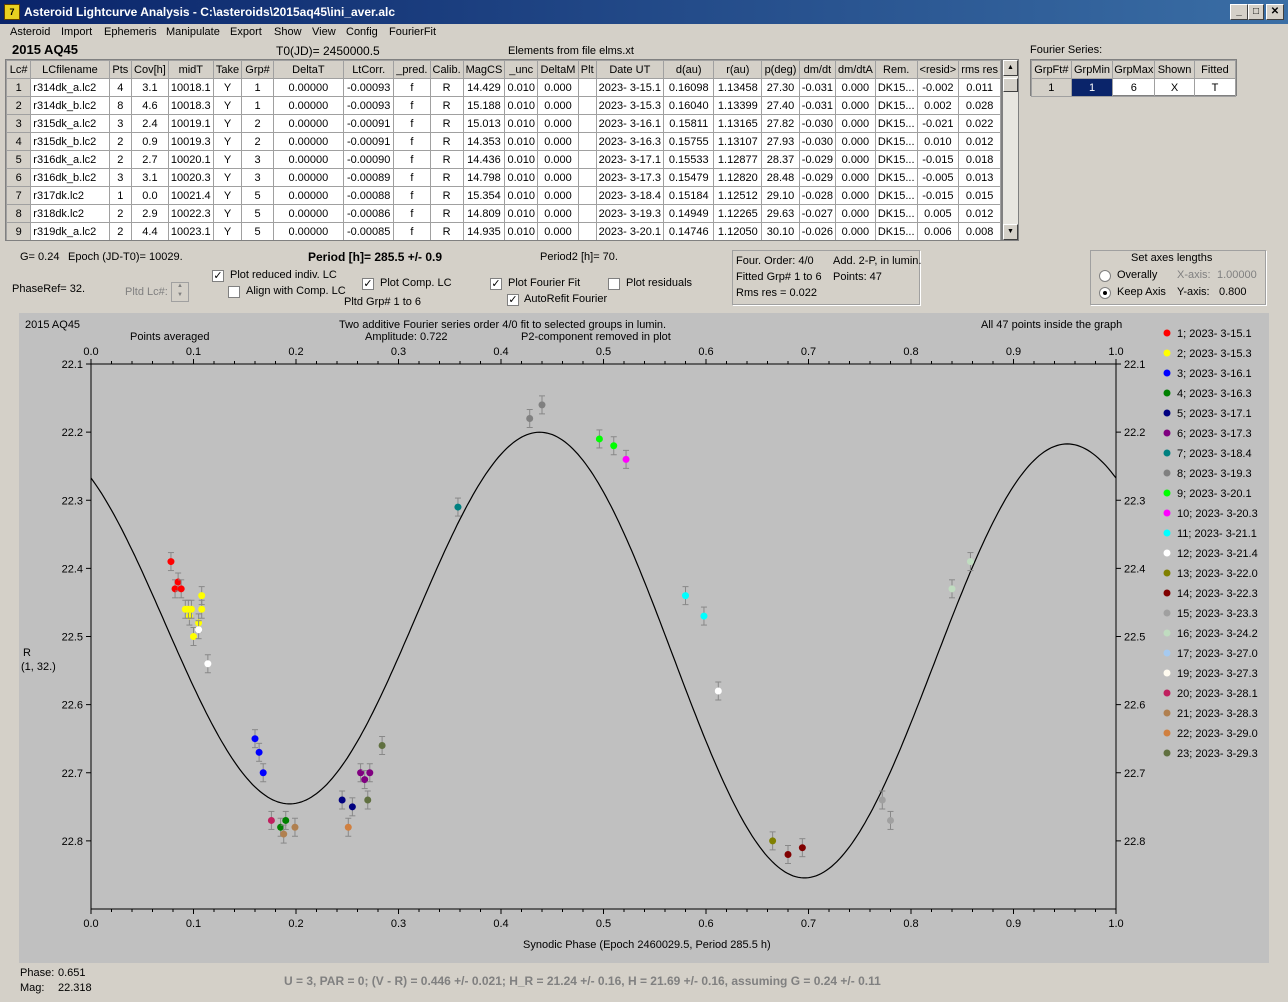 The height and width of the screenshot is (1002, 1288). Describe the element at coordinates (257, 177) in the screenshot. I see `table-cell: 3` at that location.